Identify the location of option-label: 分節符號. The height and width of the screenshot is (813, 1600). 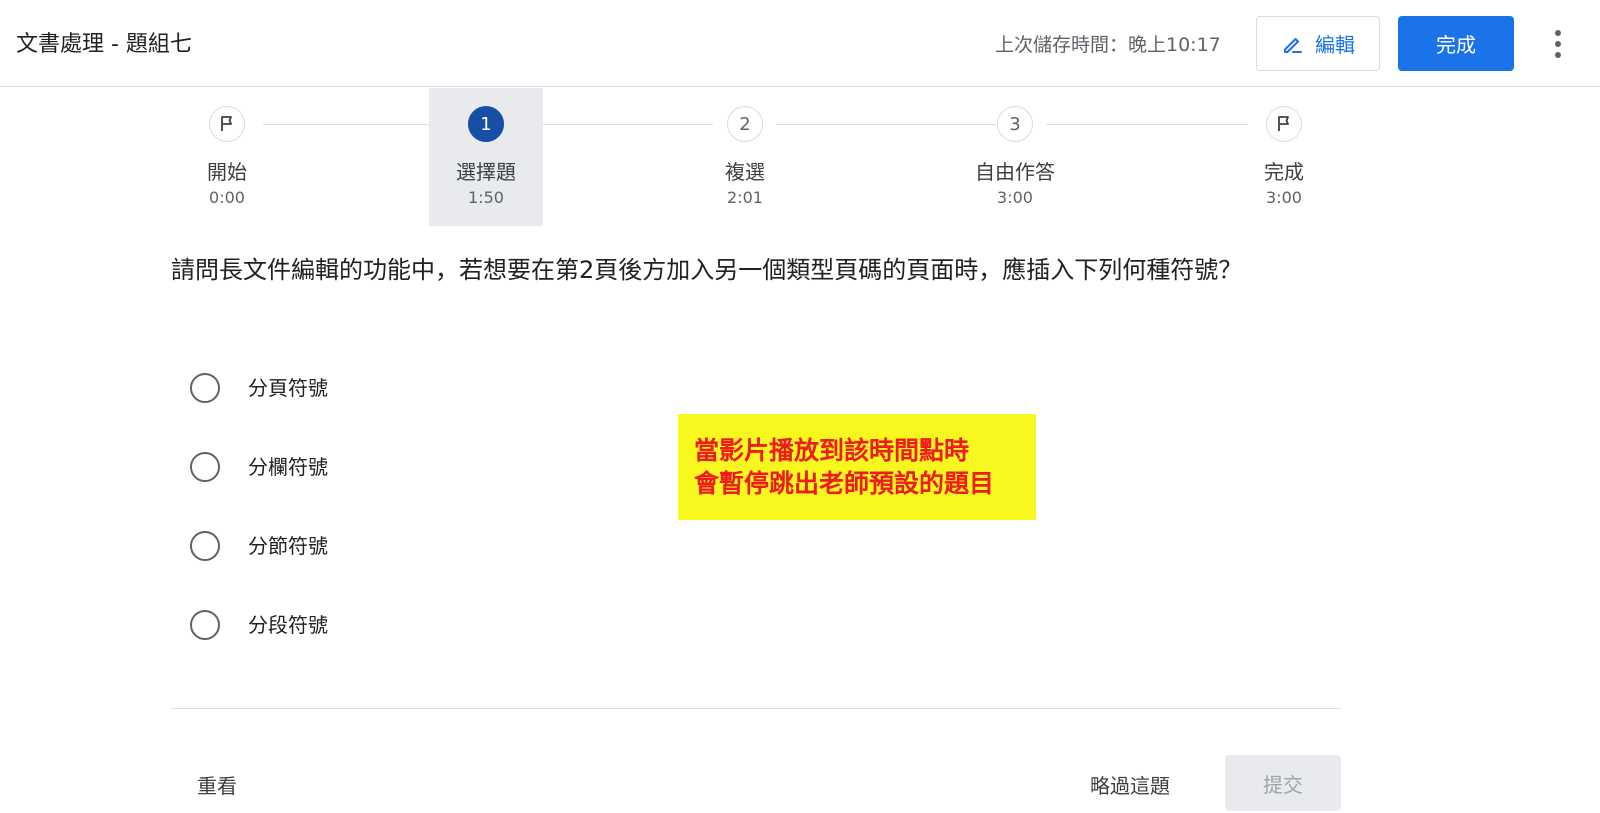
(288, 546).